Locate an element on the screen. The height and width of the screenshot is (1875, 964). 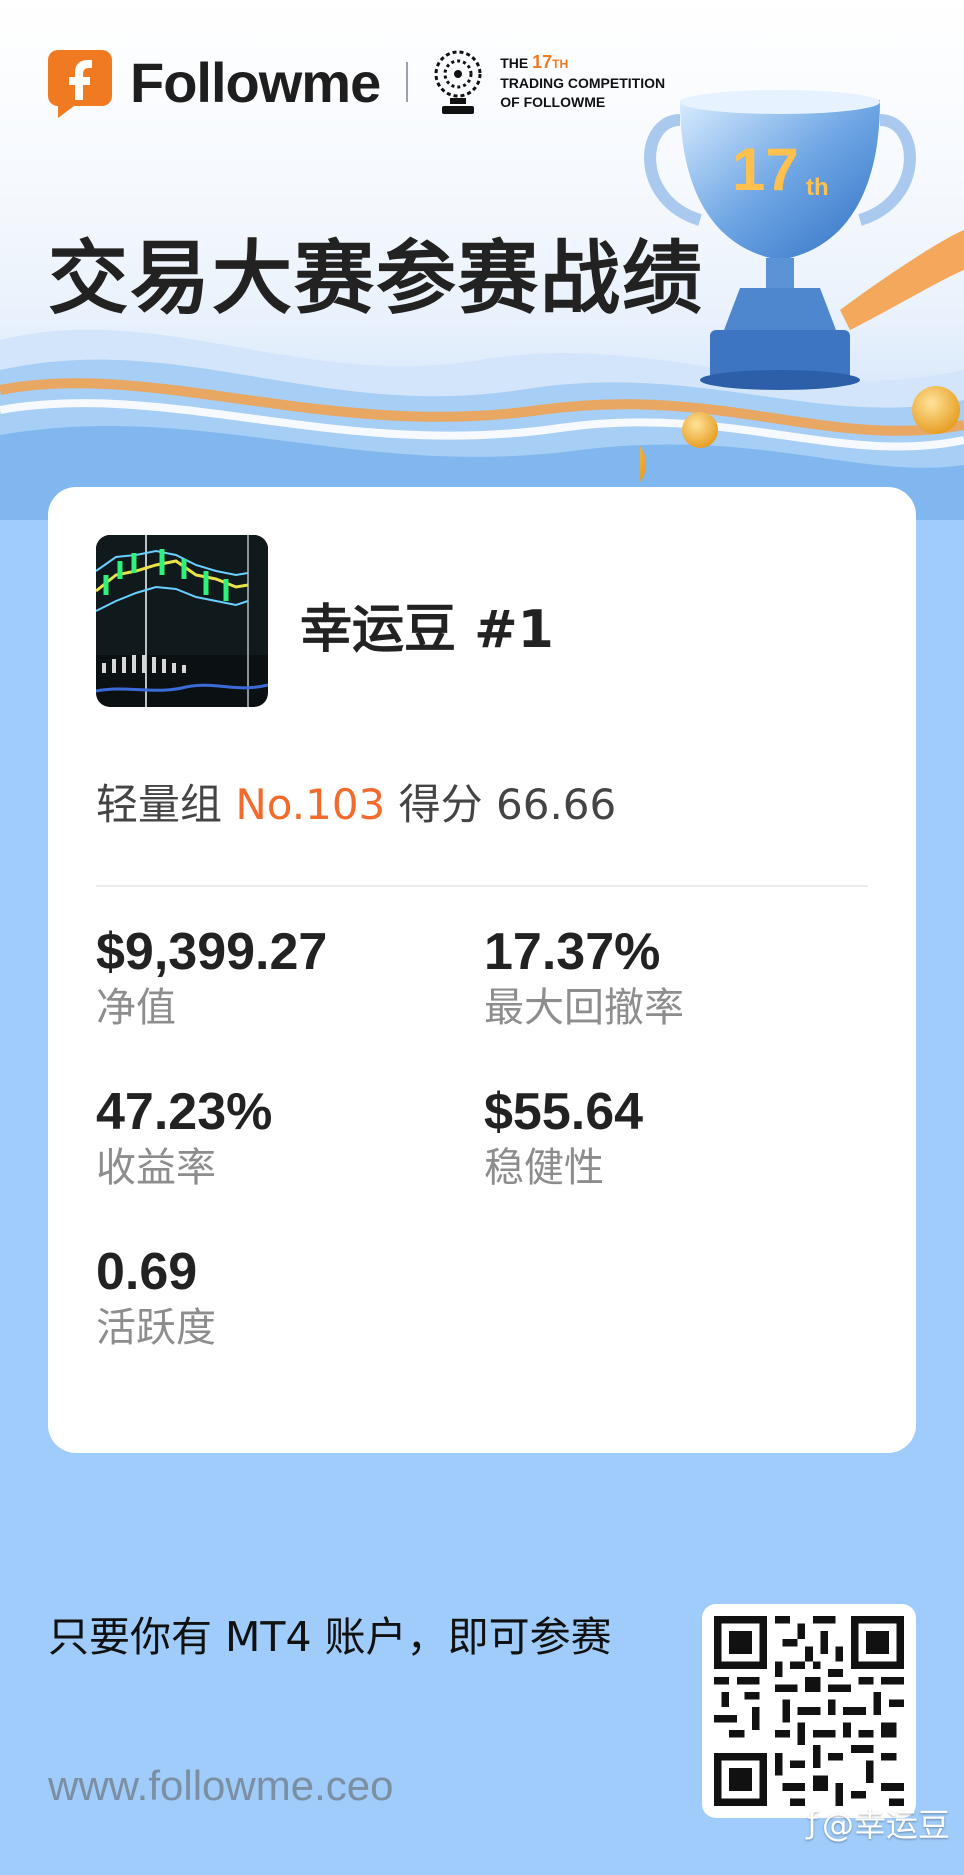
stat-value: 0.69 is located at coordinates (147, 1272).